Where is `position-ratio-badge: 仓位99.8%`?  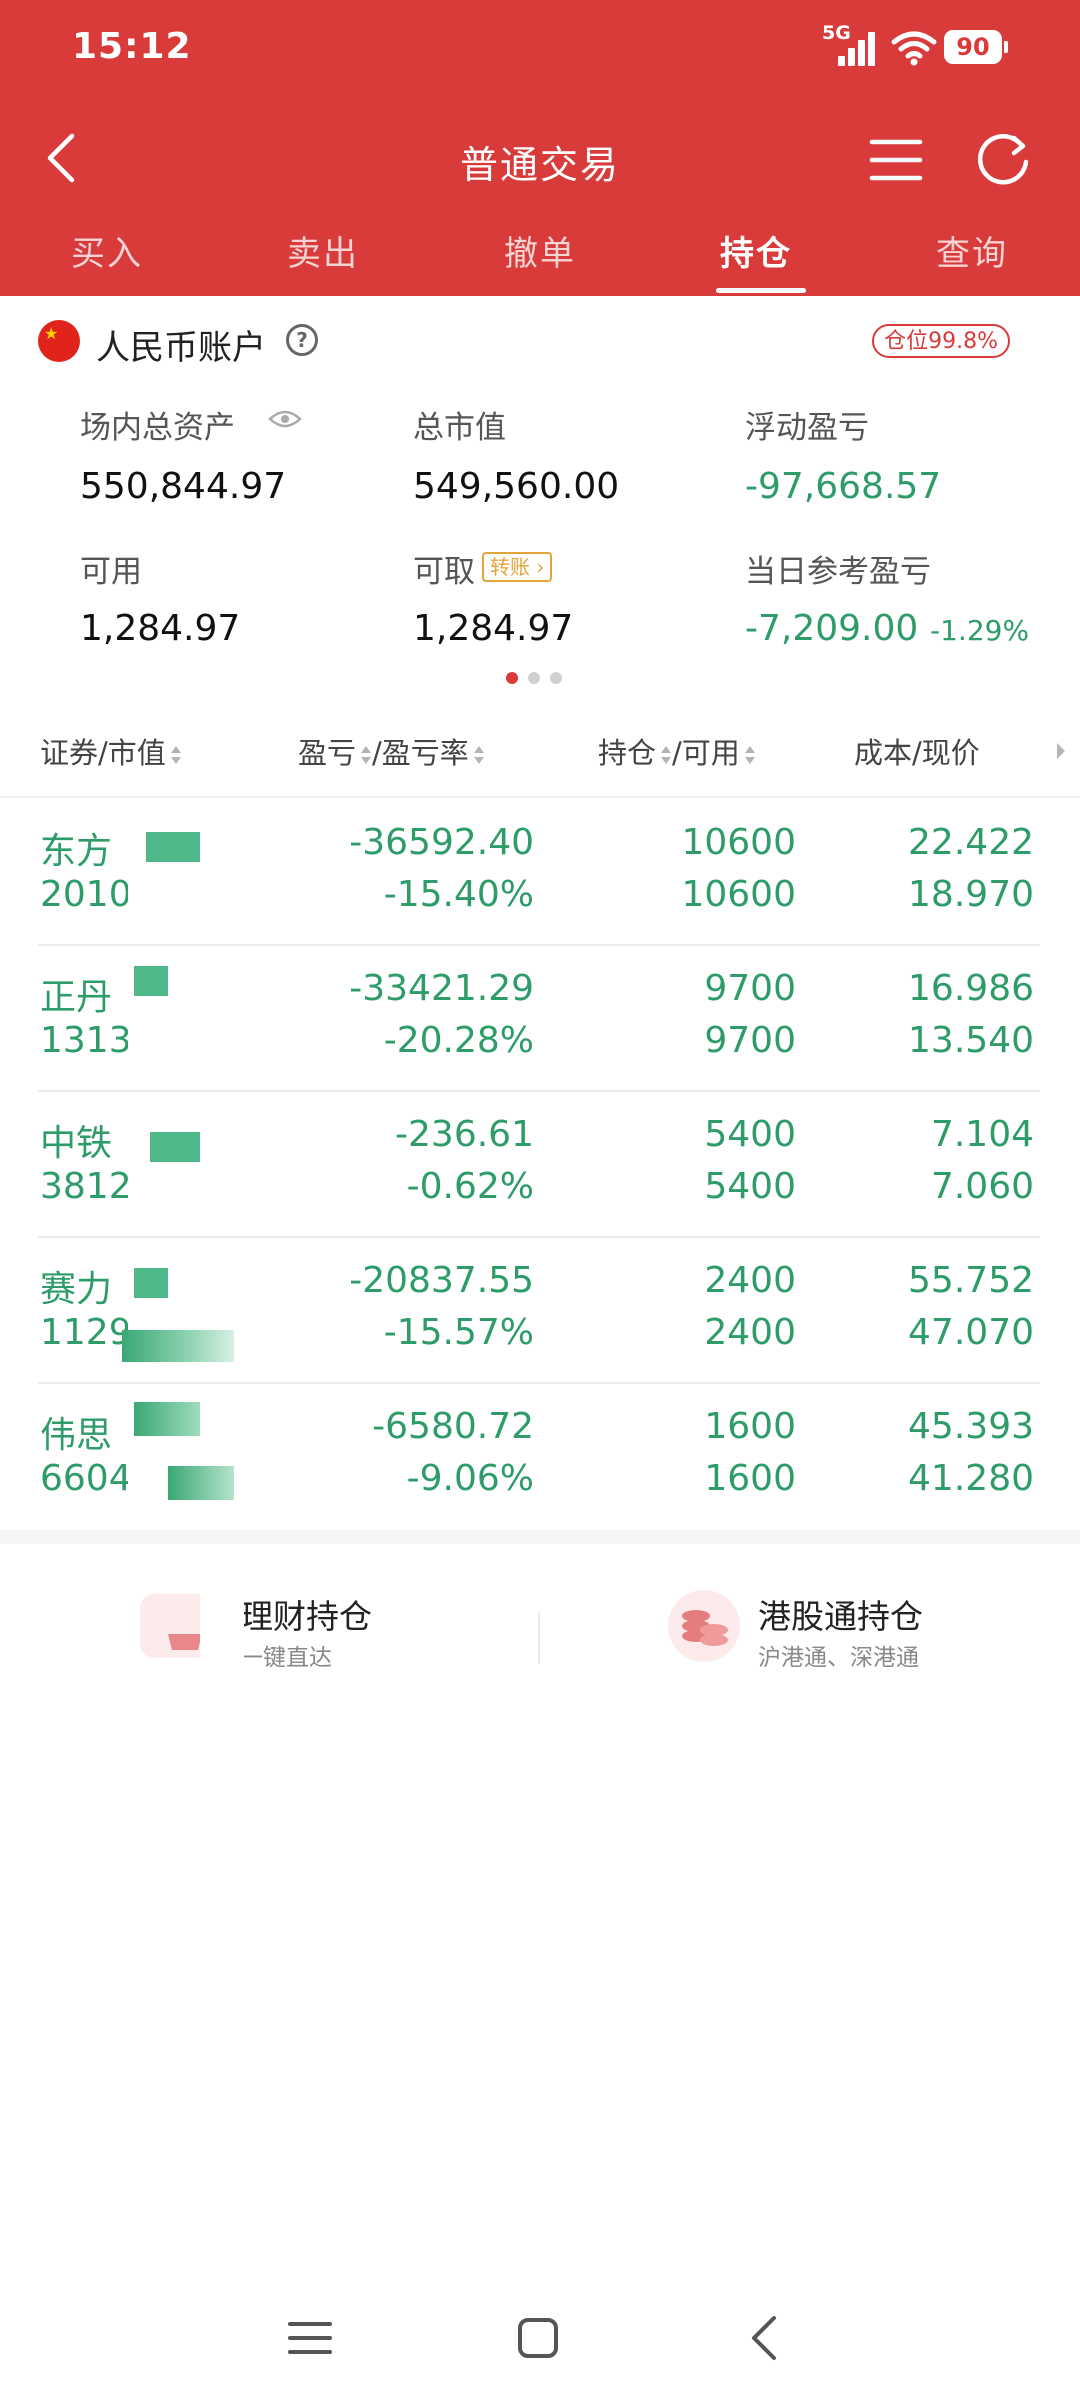
position-ratio-badge: 仓位99.8% is located at coordinates (941, 341).